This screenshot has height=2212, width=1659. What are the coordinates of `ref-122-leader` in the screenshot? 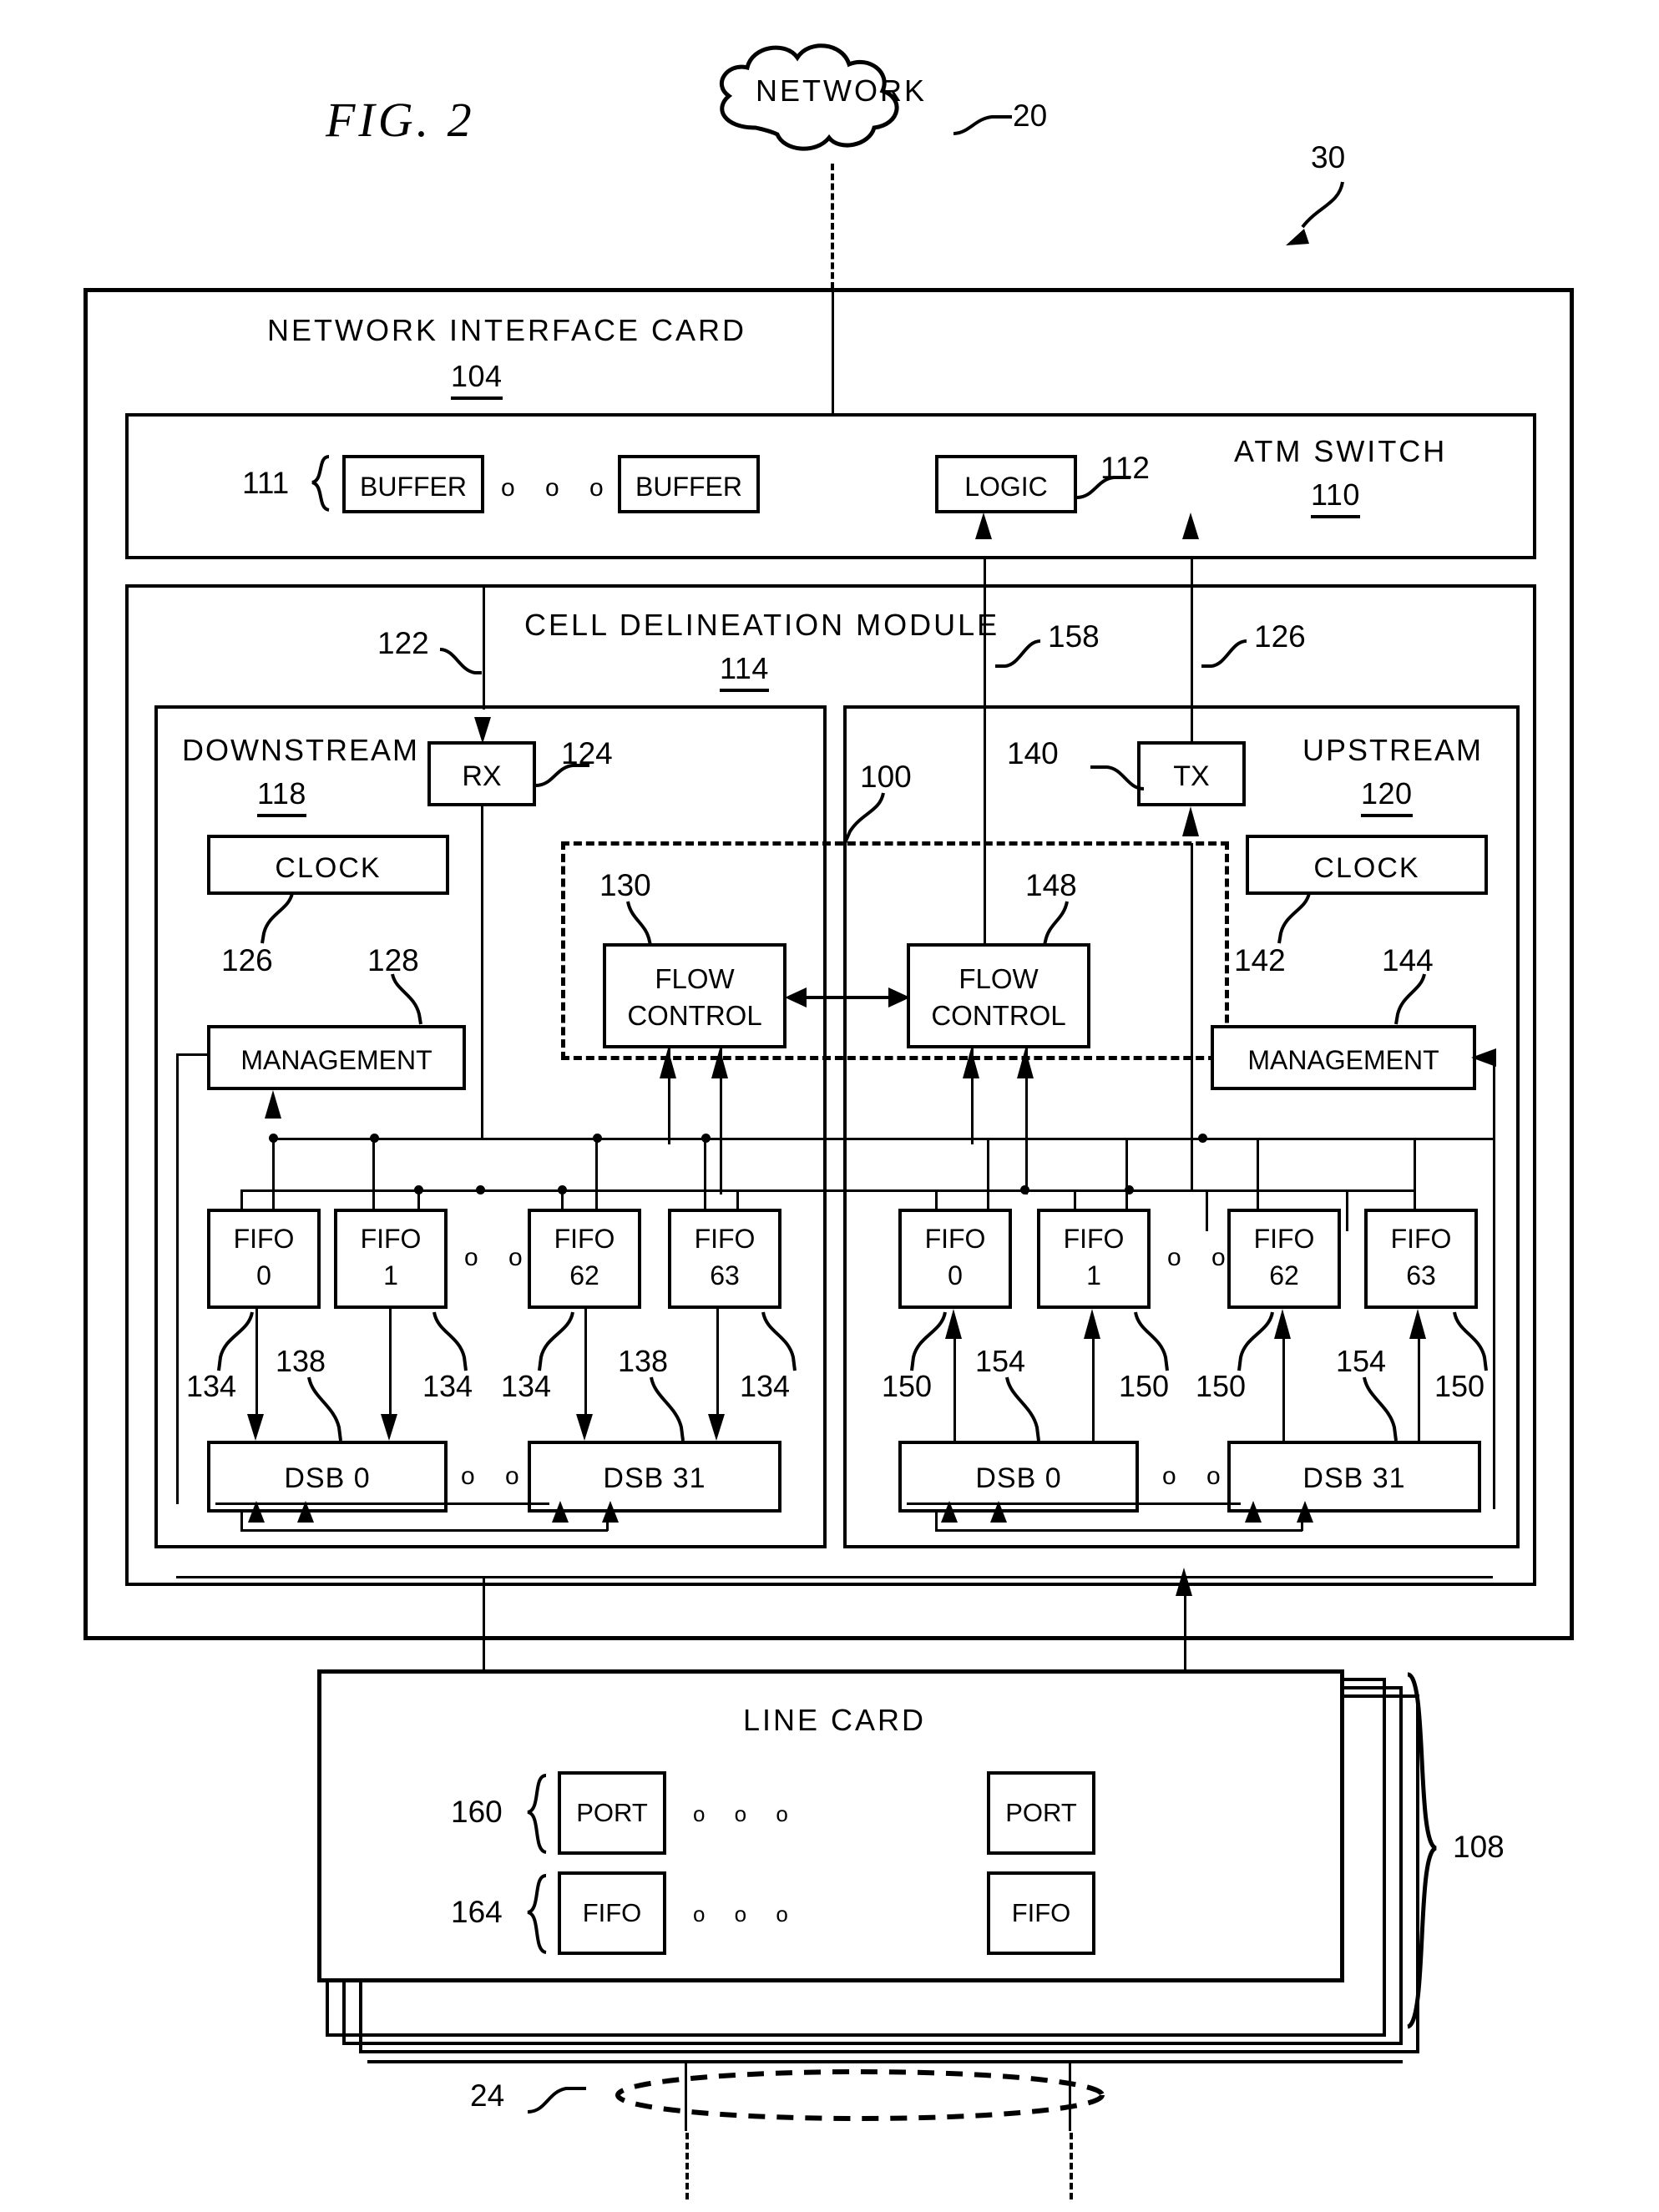 It's located at (460, 661).